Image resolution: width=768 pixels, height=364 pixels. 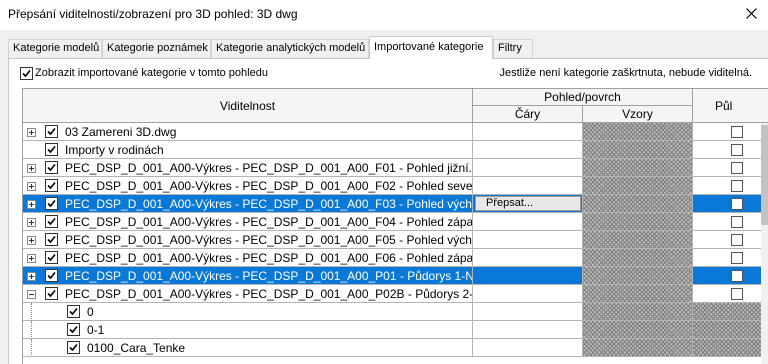 I want to click on column-header-projection-surface: Pohled/povrch, so click(x=583, y=97).